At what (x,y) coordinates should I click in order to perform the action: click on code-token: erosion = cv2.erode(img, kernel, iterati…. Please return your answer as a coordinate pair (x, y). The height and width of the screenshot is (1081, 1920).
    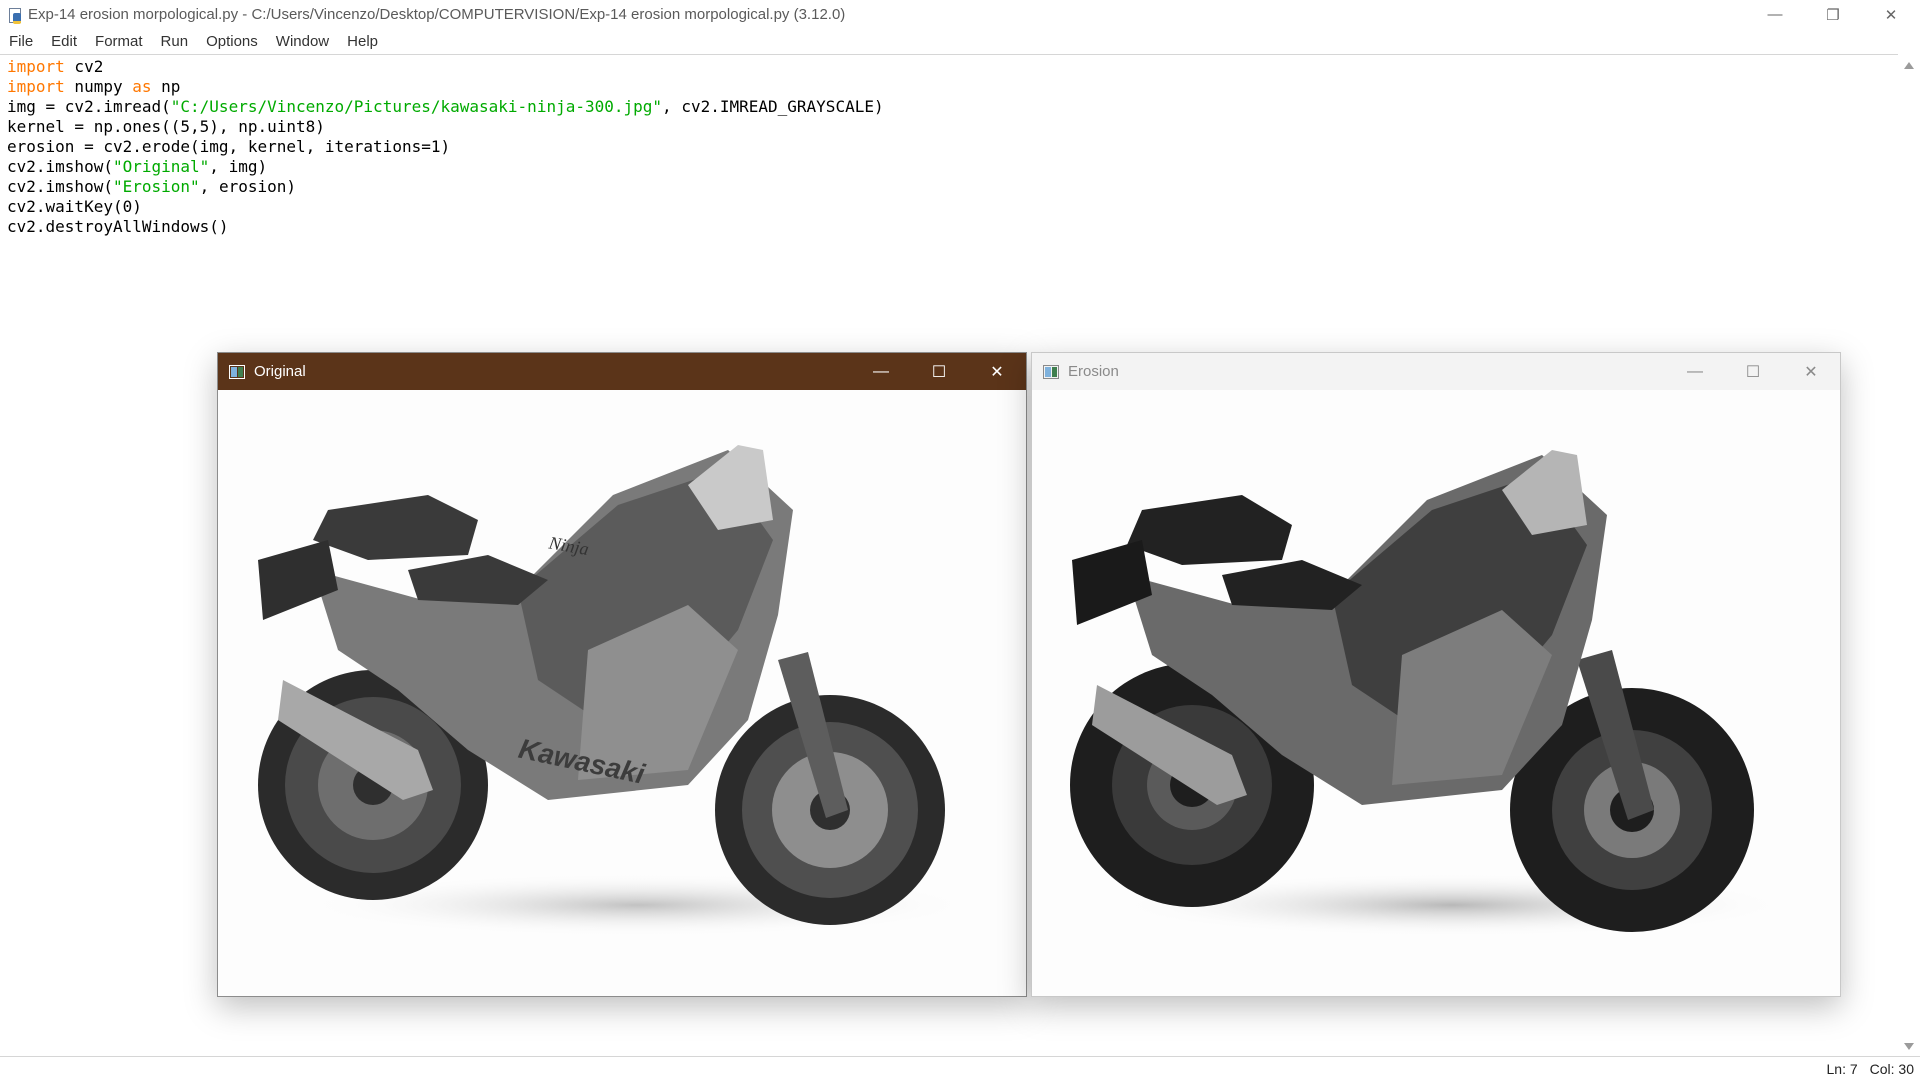
    Looking at the image, I should click on (229, 146).